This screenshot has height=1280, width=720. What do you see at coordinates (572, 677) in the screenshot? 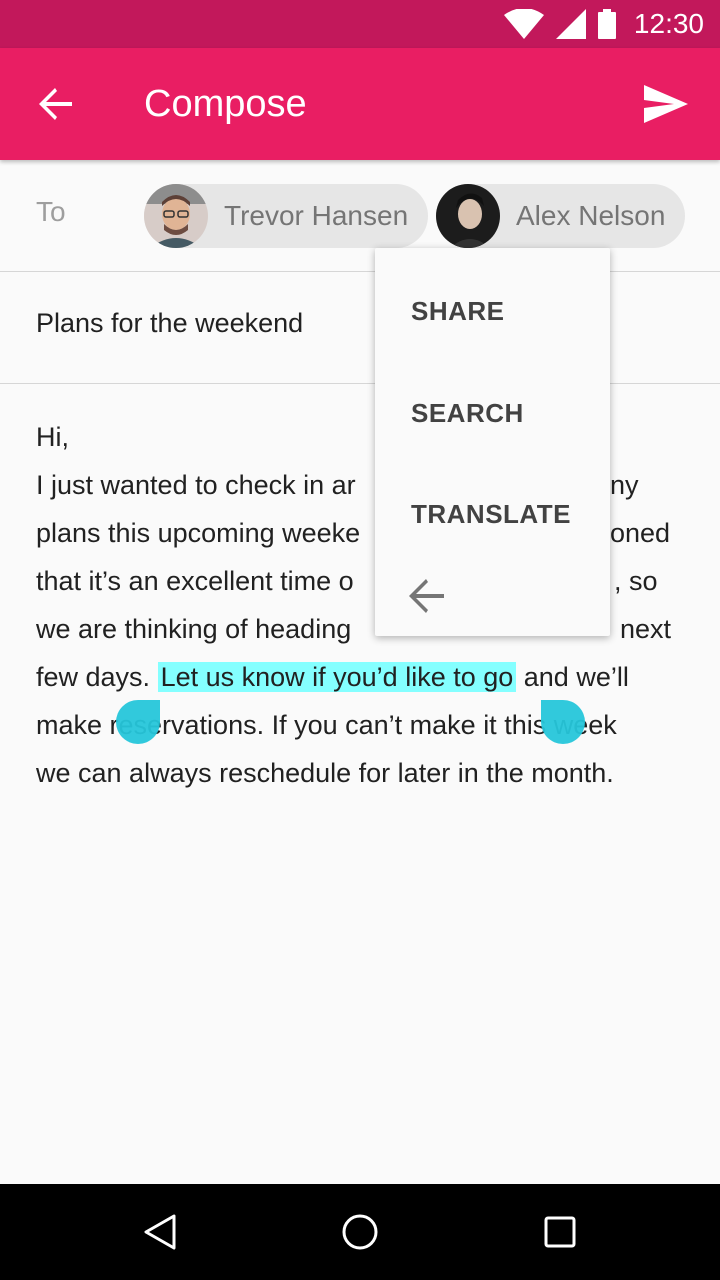
I see `body-text-after: and we’ll` at bounding box center [572, 677].